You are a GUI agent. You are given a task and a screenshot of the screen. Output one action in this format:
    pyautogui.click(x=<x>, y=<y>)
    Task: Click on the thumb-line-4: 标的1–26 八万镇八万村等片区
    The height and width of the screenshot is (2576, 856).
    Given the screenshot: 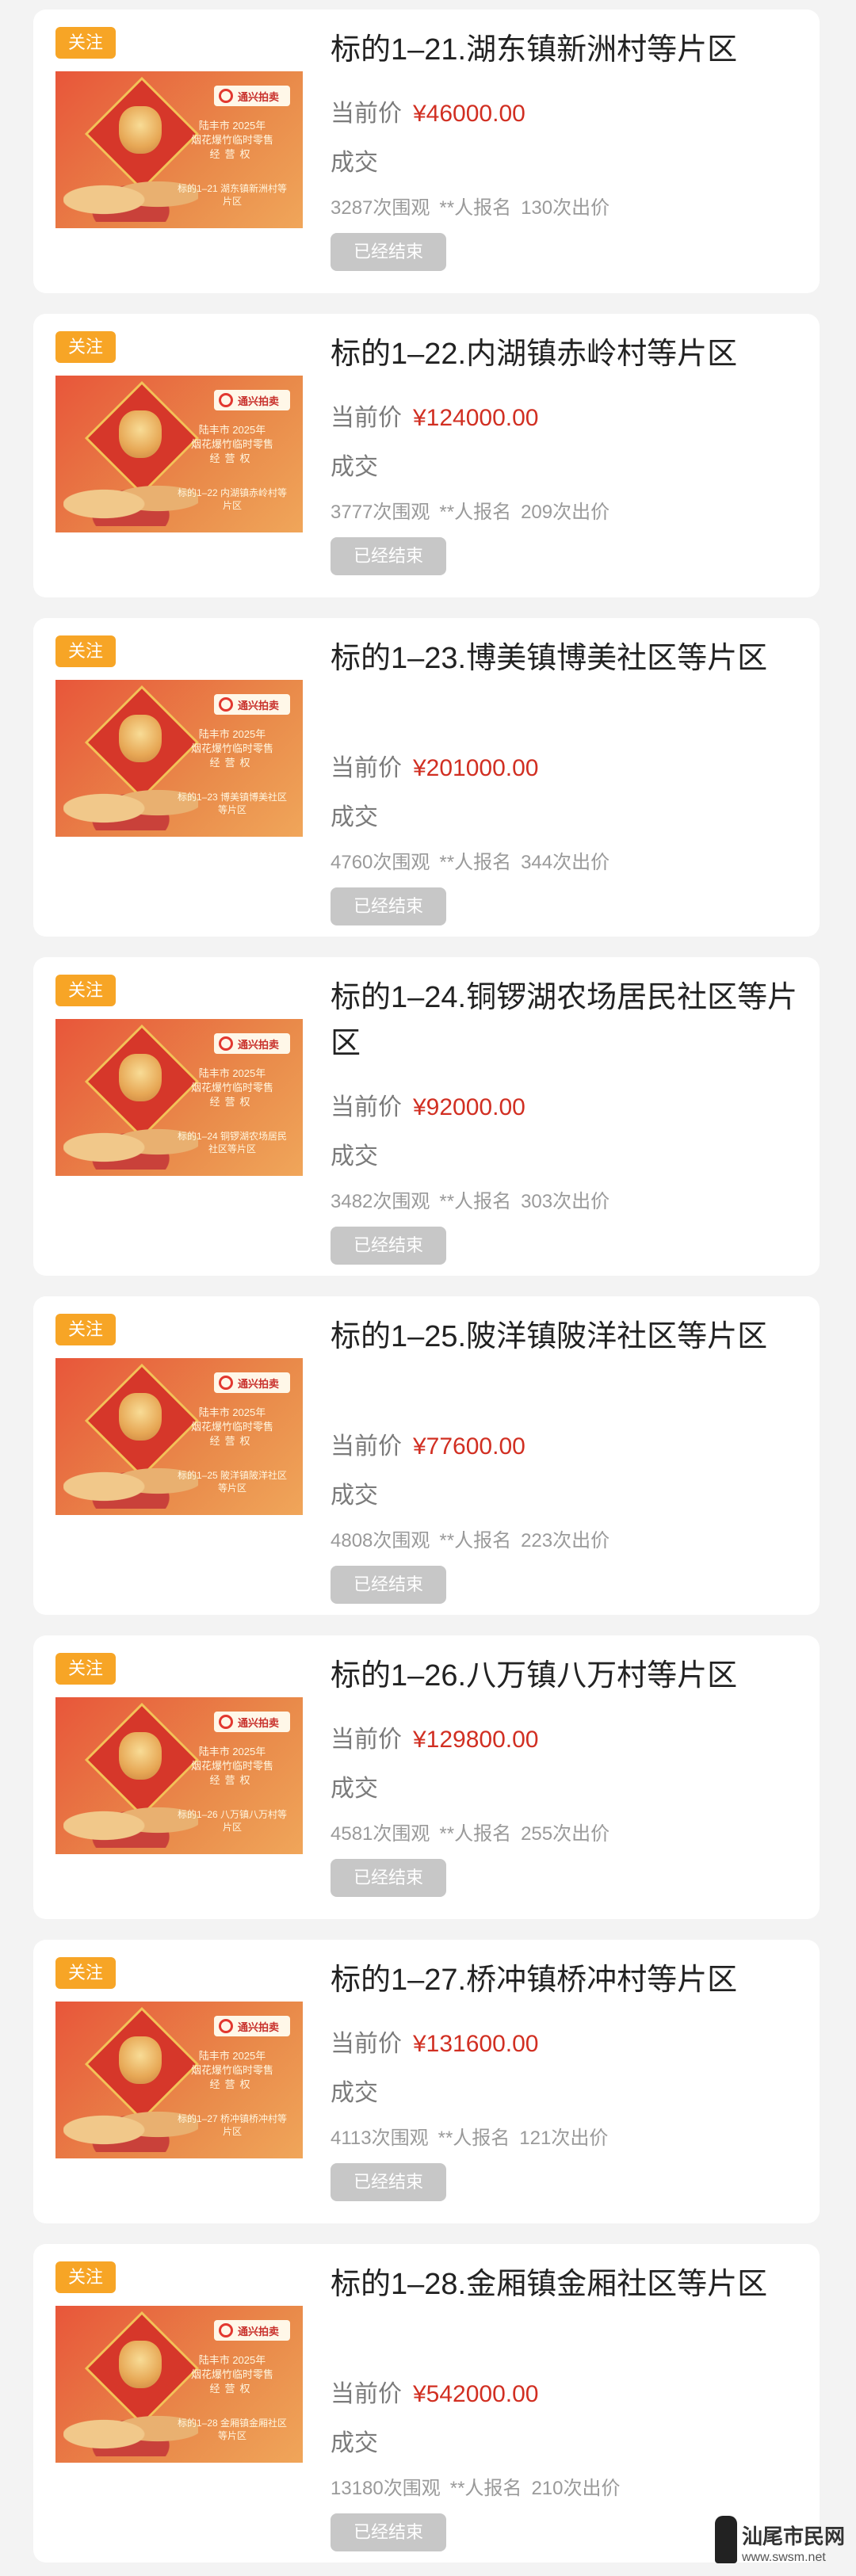 What is the action you would take?
    pyautogui.click(x=233, y=1821)
    